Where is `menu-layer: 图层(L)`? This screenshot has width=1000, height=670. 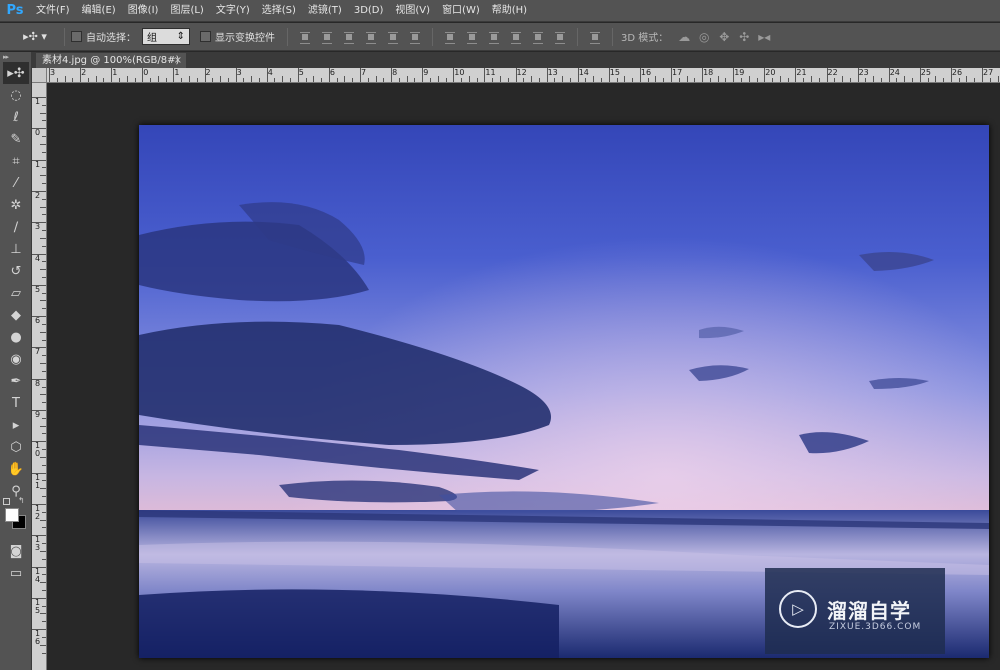 menu-layer: 图层(L) is located at coordinates (186, 11).